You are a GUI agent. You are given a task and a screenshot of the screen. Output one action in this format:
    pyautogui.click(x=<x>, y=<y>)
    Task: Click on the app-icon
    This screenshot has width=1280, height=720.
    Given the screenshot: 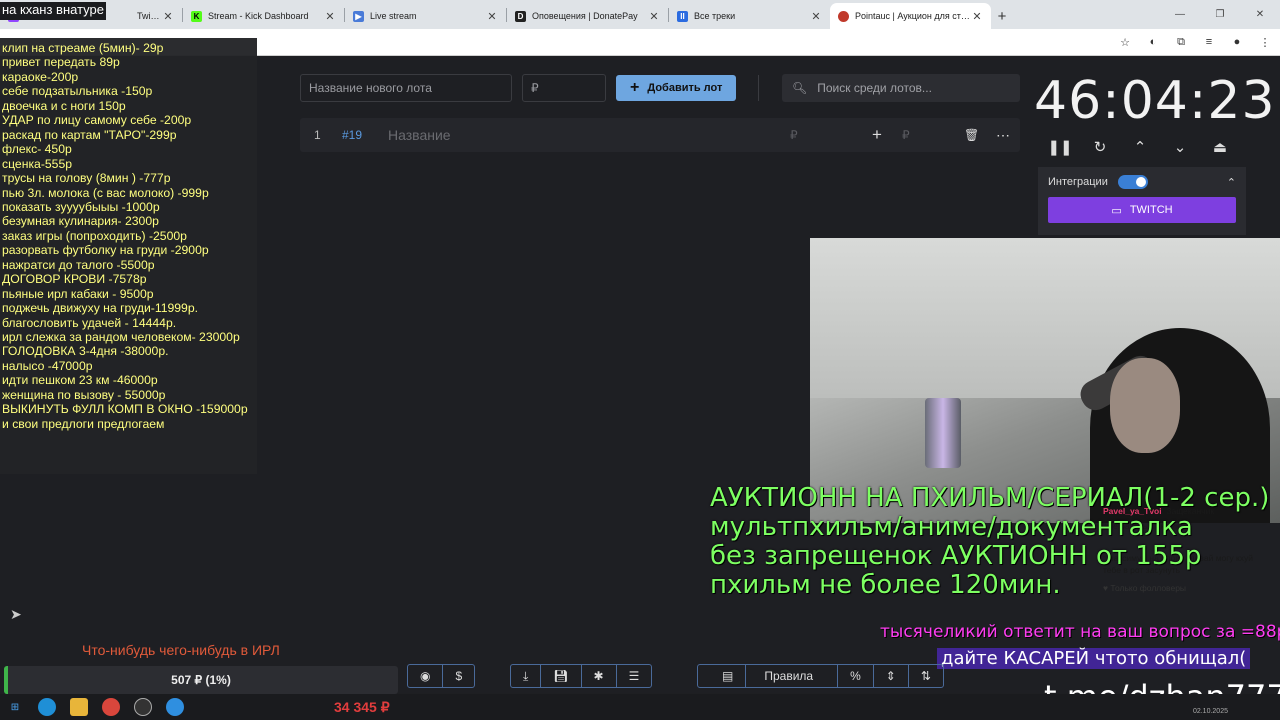 What is the action you would take?
    pyautogui.click(x=175, y=707)
    